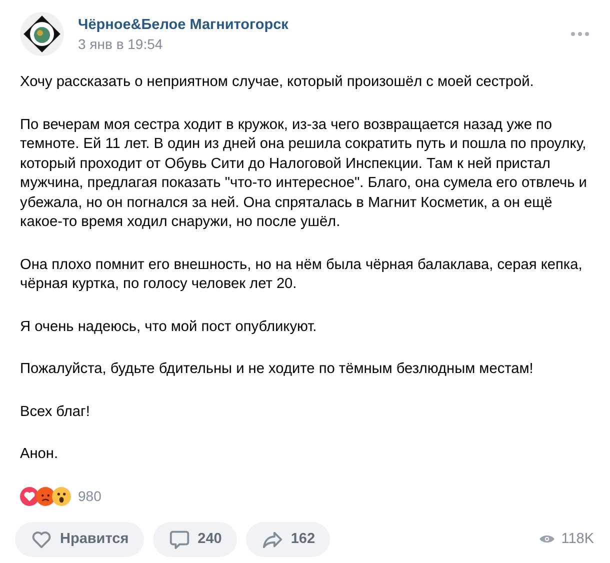  I want to click on comment-button: 240, so click(194, 539).